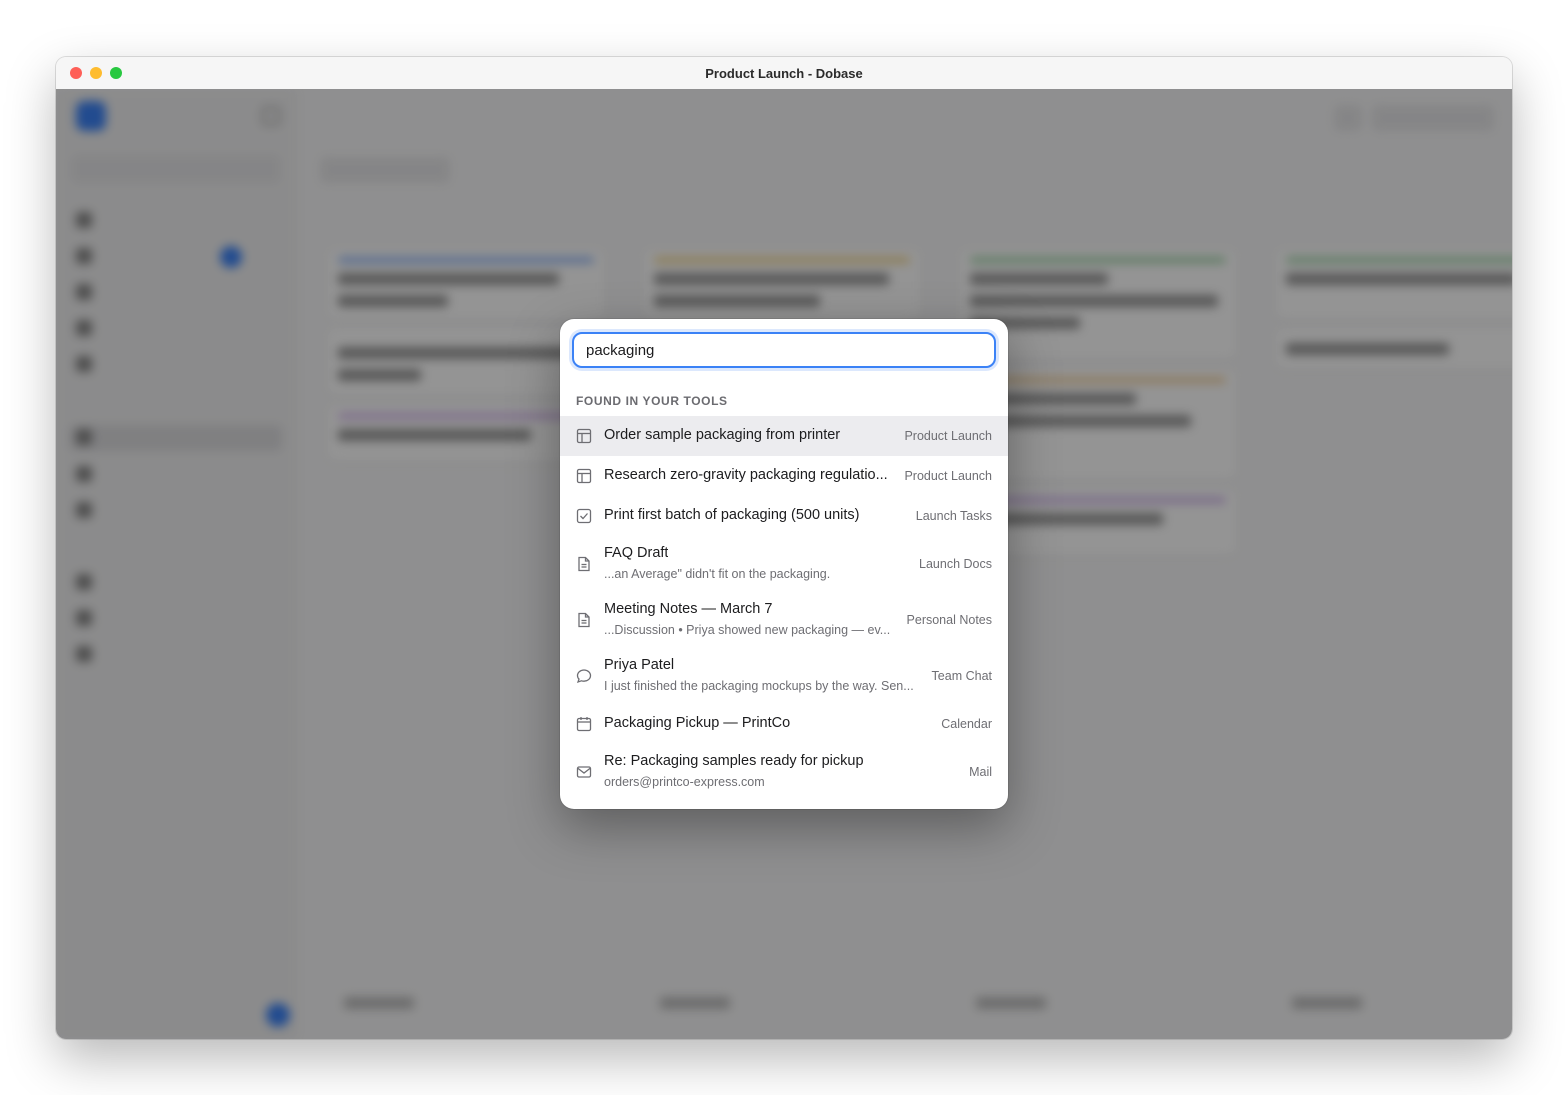  What do you see at coordinates (636, 553) in the screenshot?
I see `result-title: FAQ Draft` at bounding box center [636, 553].